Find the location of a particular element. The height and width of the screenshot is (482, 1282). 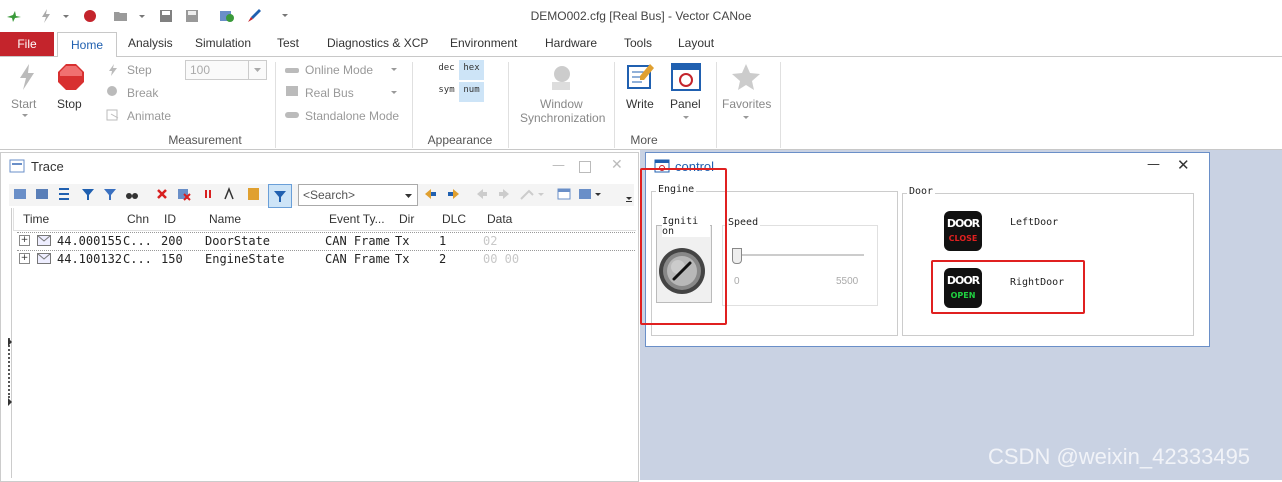

toolbar-overflow-icon is located at coordinates (629, 199).